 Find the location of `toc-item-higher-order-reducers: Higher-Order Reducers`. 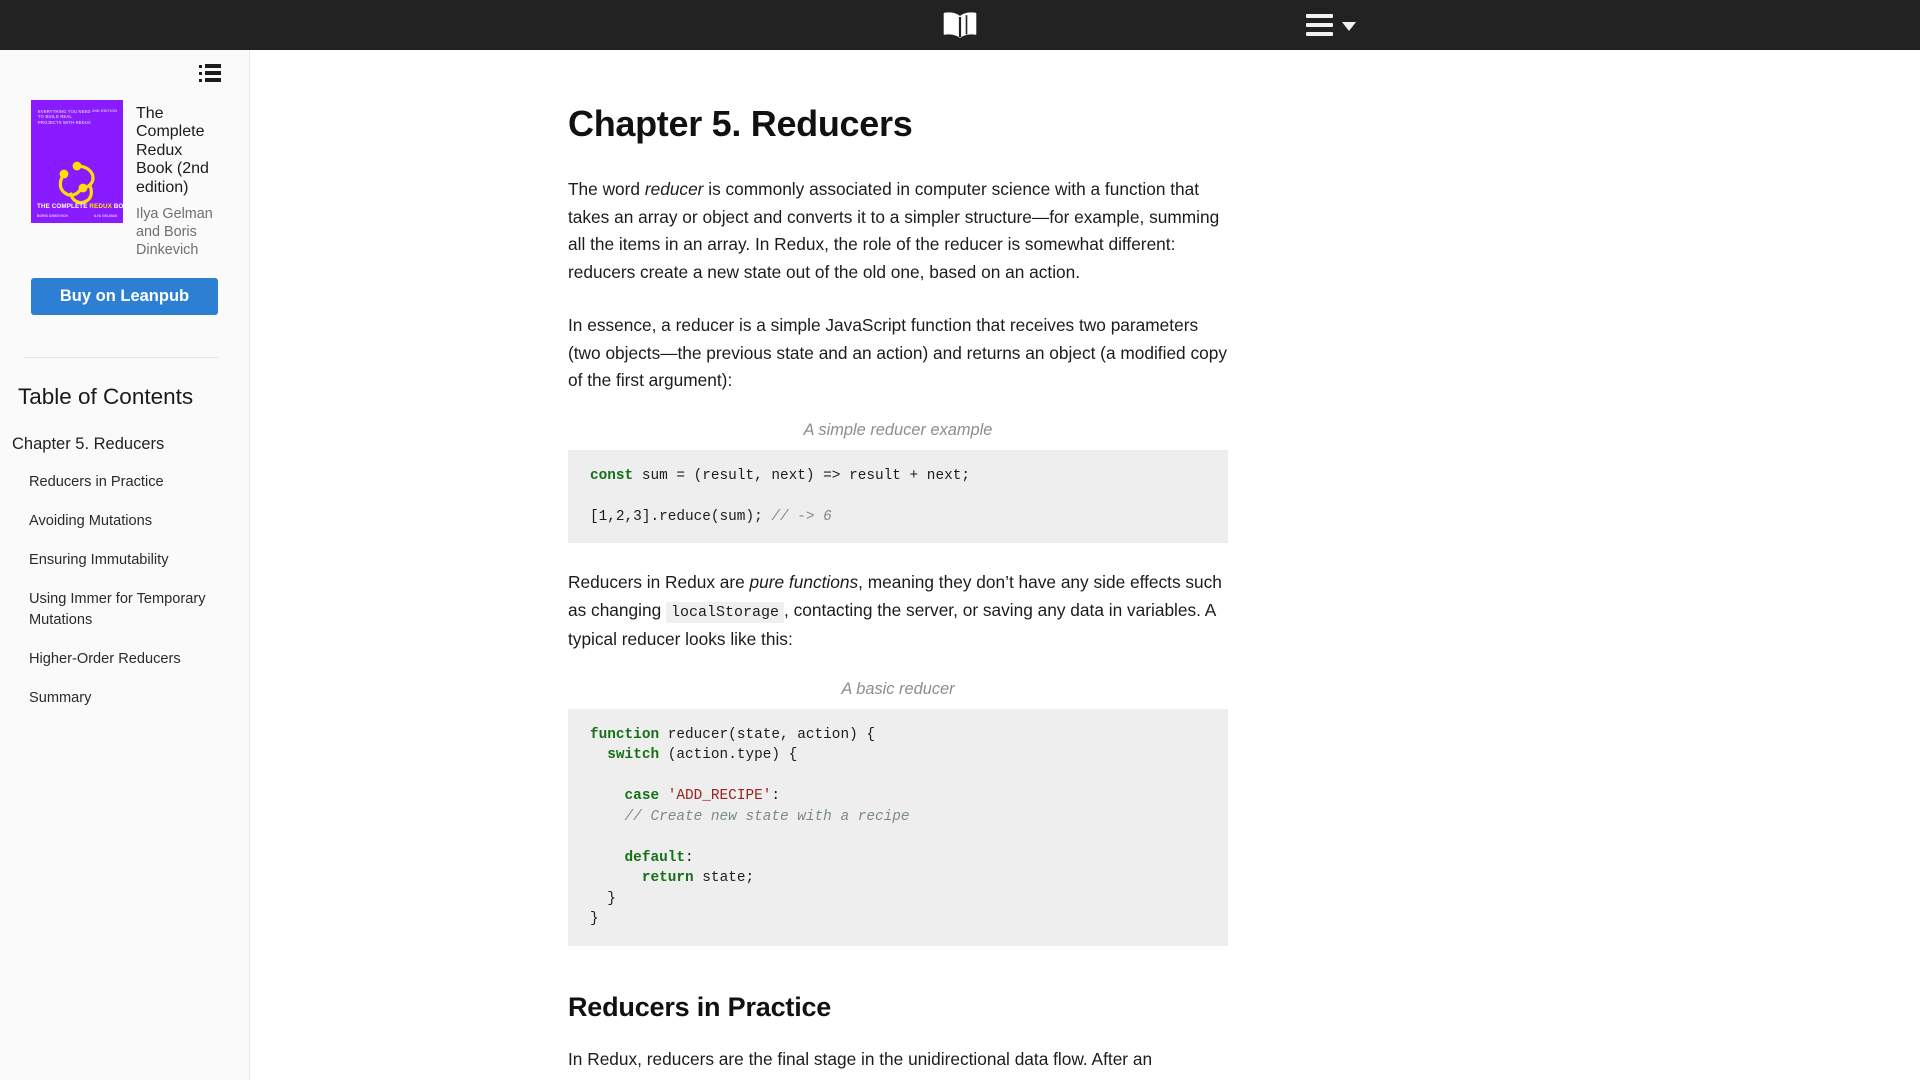

toc-item-higher-order-reducers: Higher-Order Reducers is located at coordinates (124, 659).